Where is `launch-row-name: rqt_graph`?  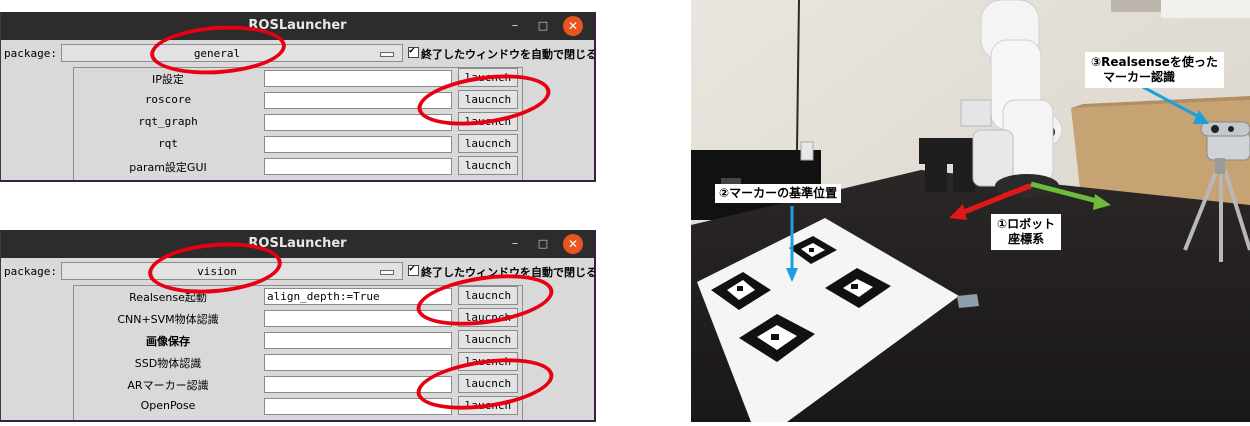 launch-row-name: rqt_graph is located at coordinates (168, 121).